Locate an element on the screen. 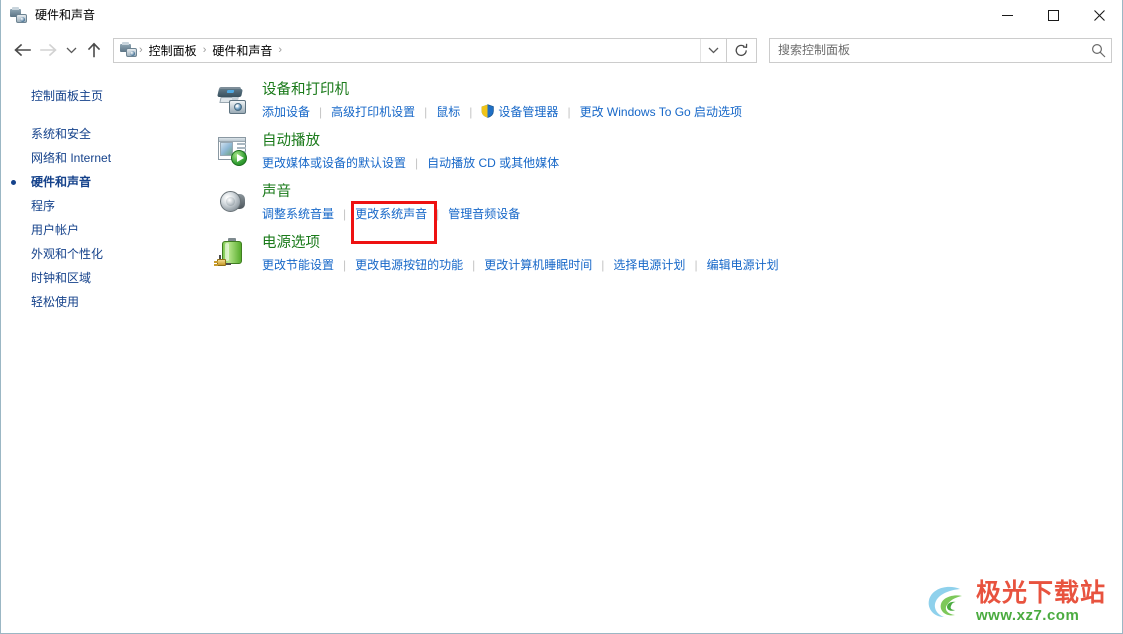 The width and height of the screenshot is (1123, 634). sidebar-item-clock-and-region: 时钟和区域 is located at coordinates (105, 278).